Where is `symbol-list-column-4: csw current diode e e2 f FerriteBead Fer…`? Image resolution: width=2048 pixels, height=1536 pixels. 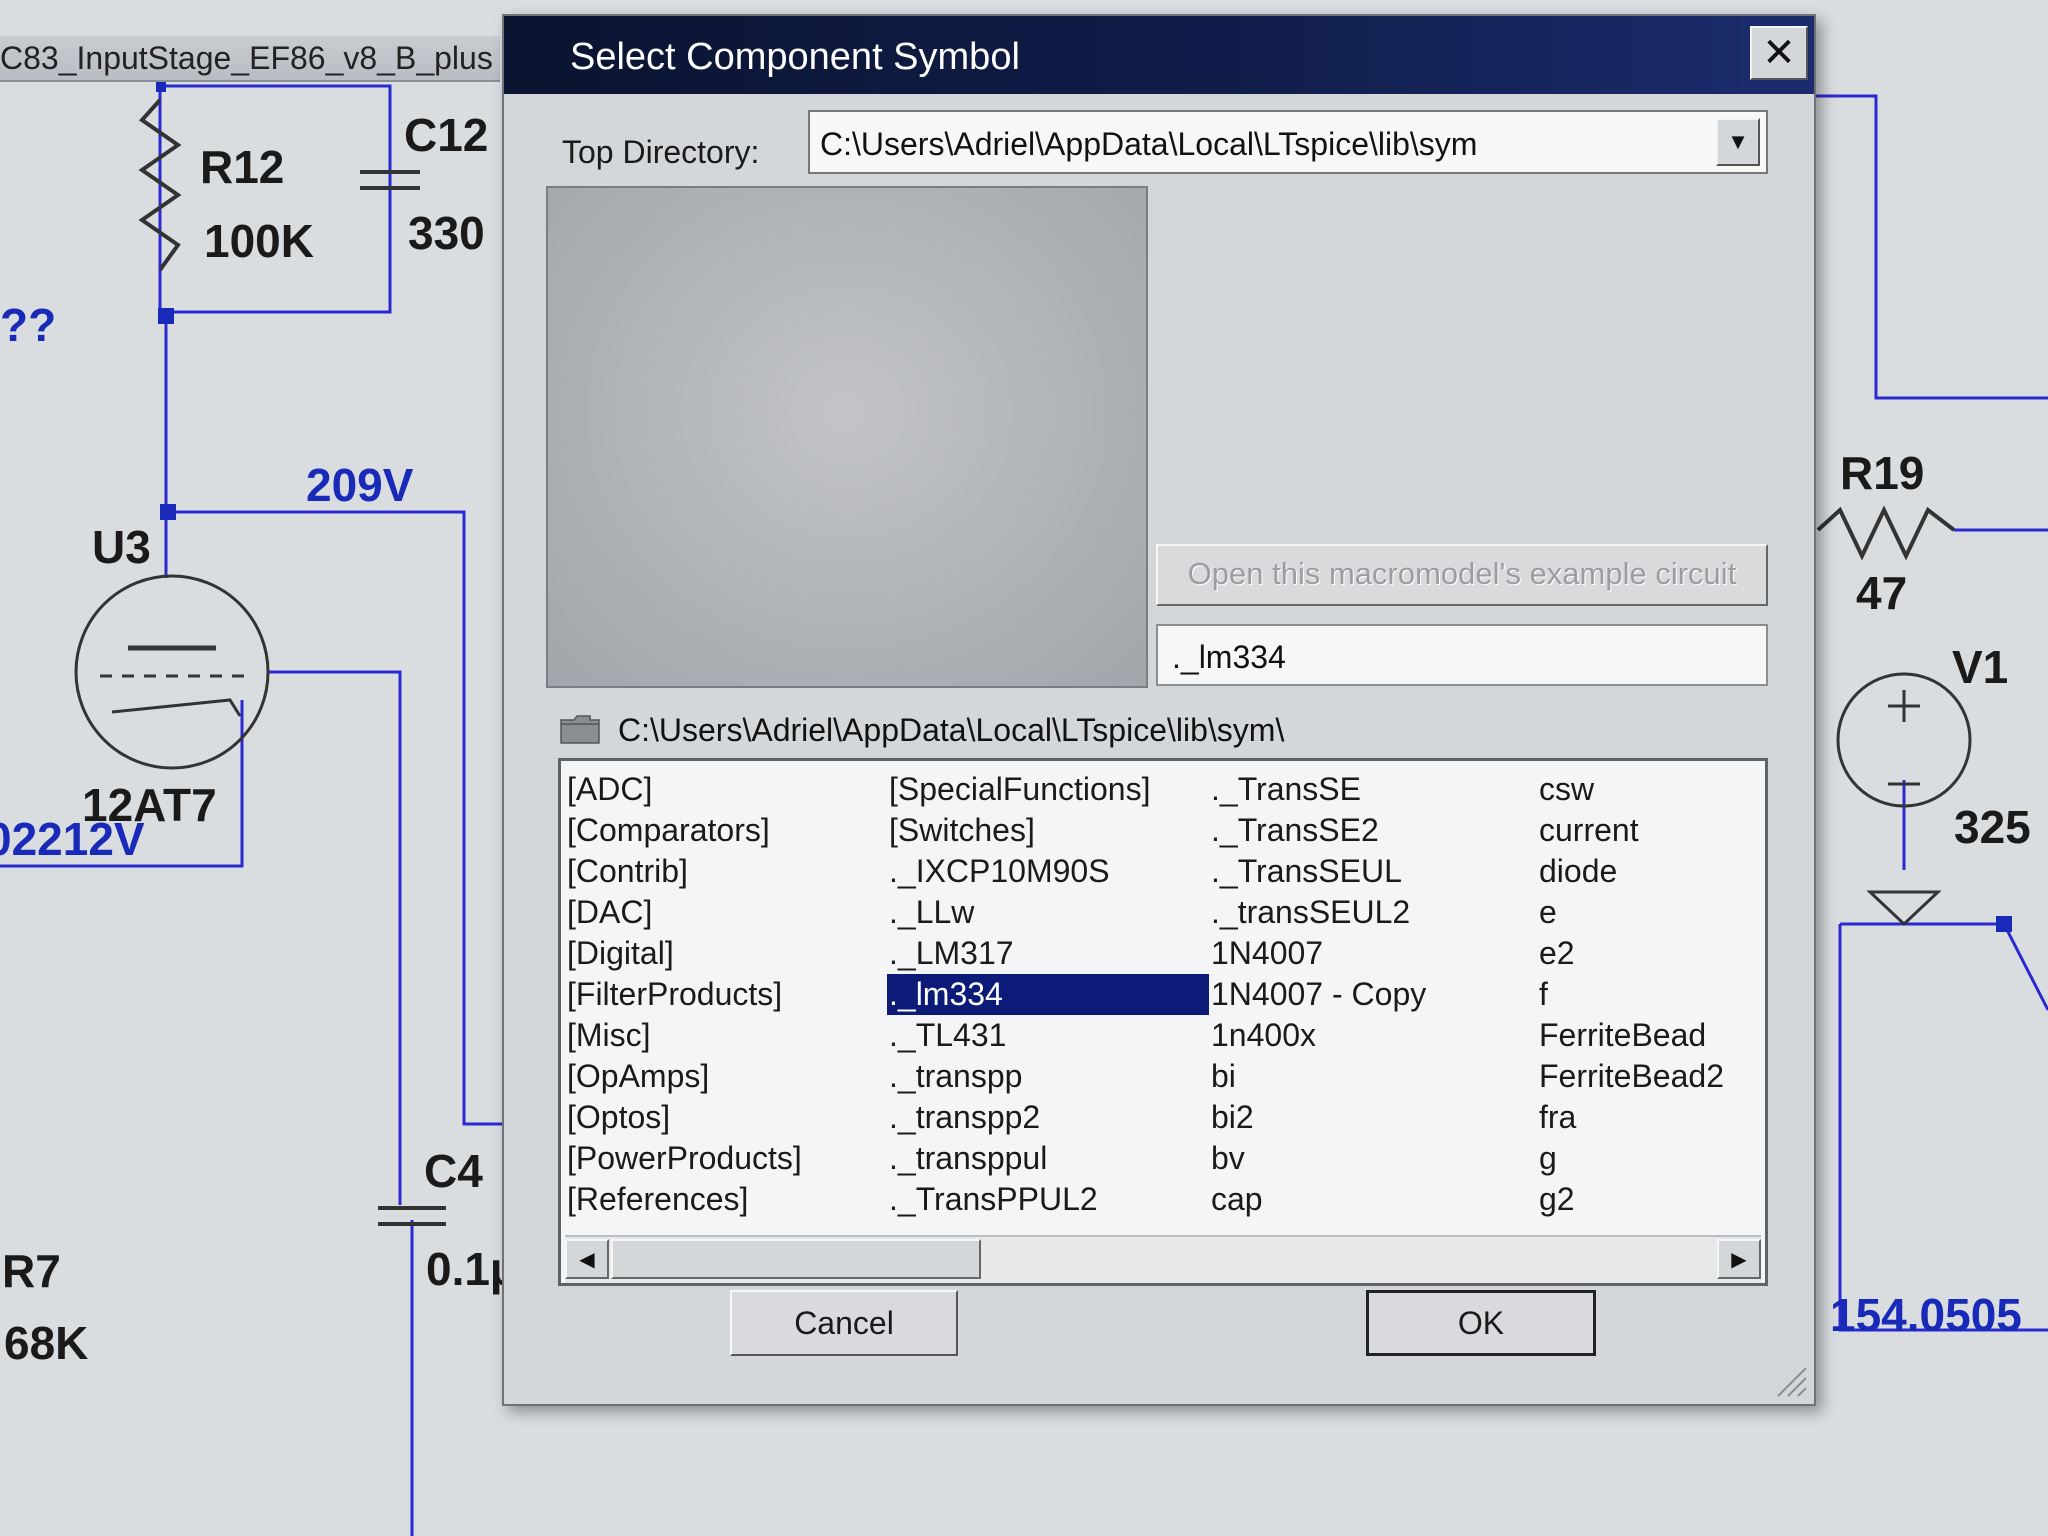 symbol-list-column-4: csw current diode e e2 f FerriteBead Fer… is located at coordinates (1630, 994).